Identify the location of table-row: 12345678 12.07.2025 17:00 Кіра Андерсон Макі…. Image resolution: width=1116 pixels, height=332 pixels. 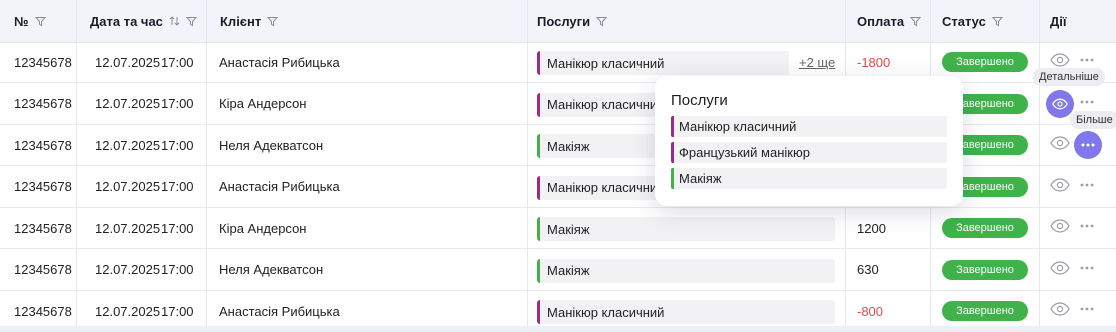
(558, 228).